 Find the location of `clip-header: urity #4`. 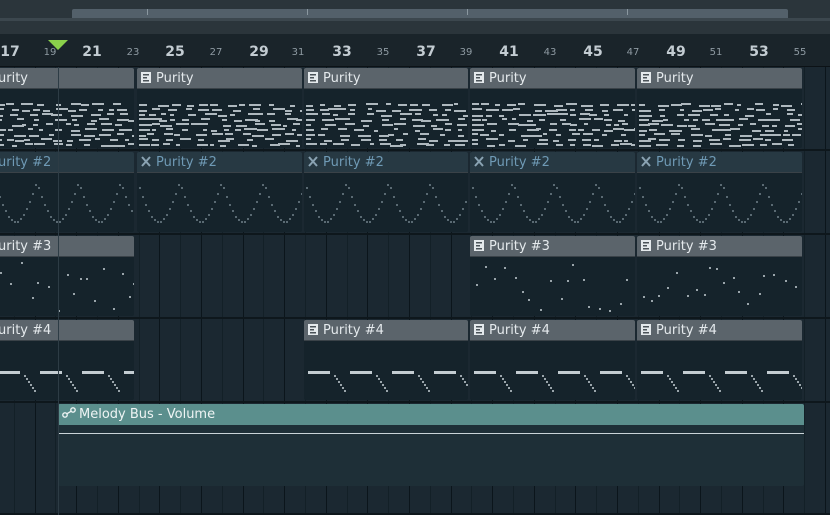

clip-header: urity #4 is located at coordinates (67, 330).